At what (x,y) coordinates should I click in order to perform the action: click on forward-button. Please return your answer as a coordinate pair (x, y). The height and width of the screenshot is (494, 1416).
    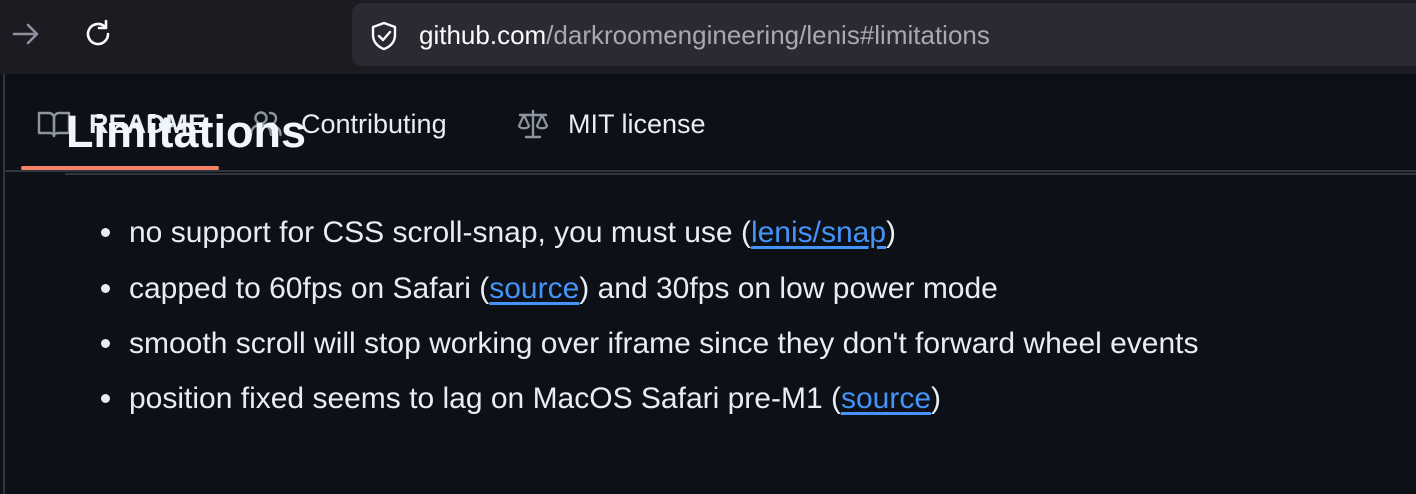
    Looking at the image, I should click on (26, 34).